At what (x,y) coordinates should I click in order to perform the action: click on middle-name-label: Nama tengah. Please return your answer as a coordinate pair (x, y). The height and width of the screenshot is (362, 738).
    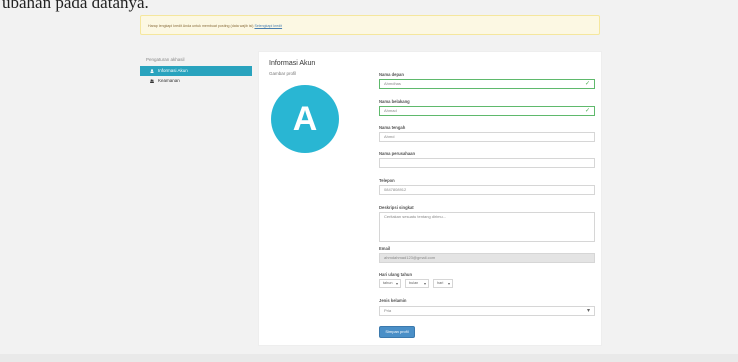
    Looking at the image, I should click on (392, 127).